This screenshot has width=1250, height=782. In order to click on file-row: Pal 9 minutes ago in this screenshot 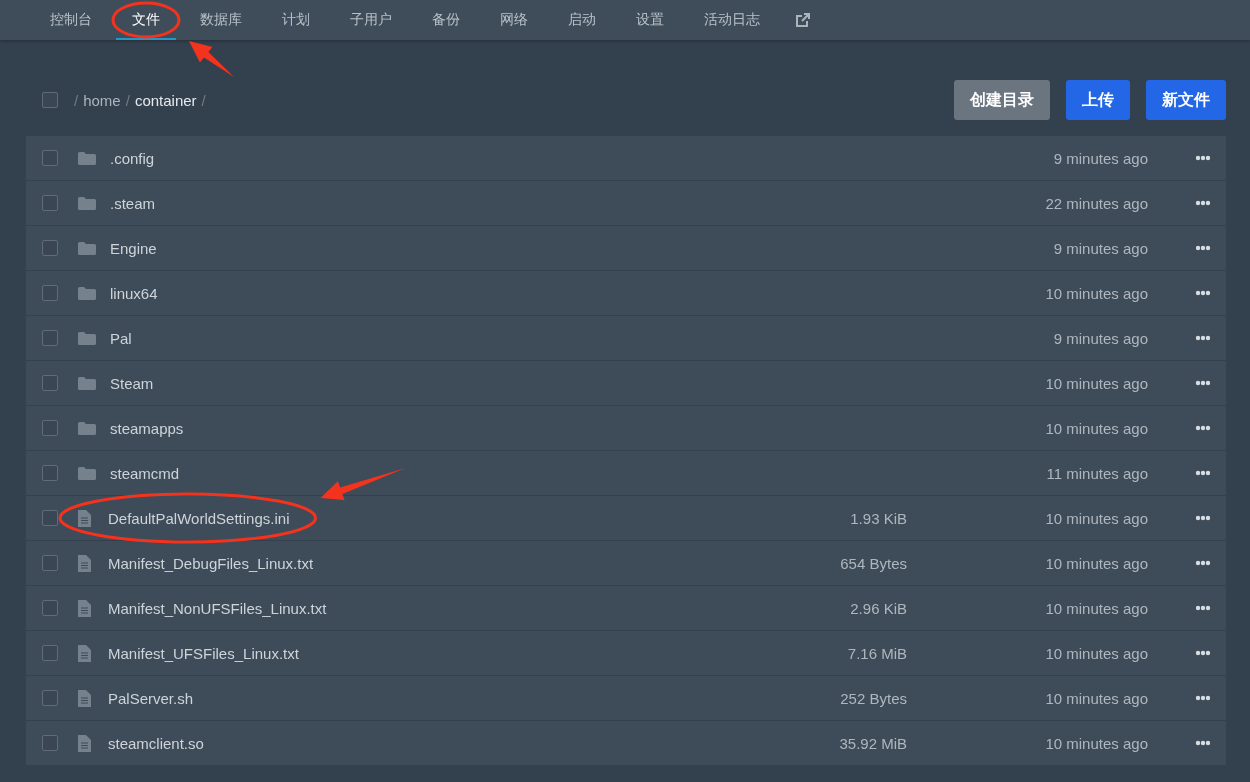, I will do `click(626, 338)`.